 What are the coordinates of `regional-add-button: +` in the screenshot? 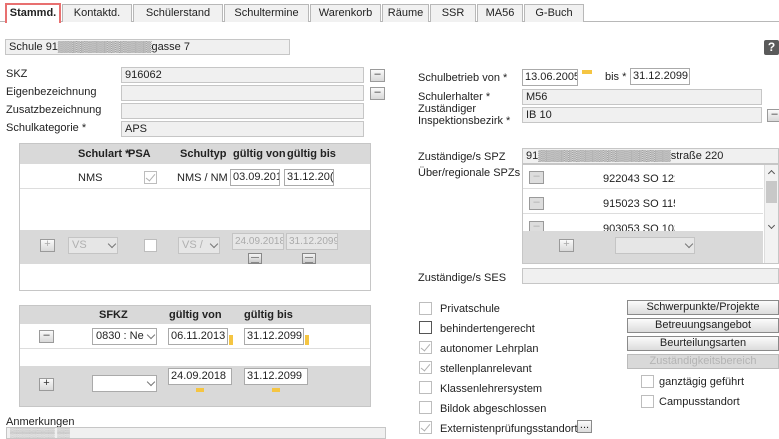 It's located at (566, 245).